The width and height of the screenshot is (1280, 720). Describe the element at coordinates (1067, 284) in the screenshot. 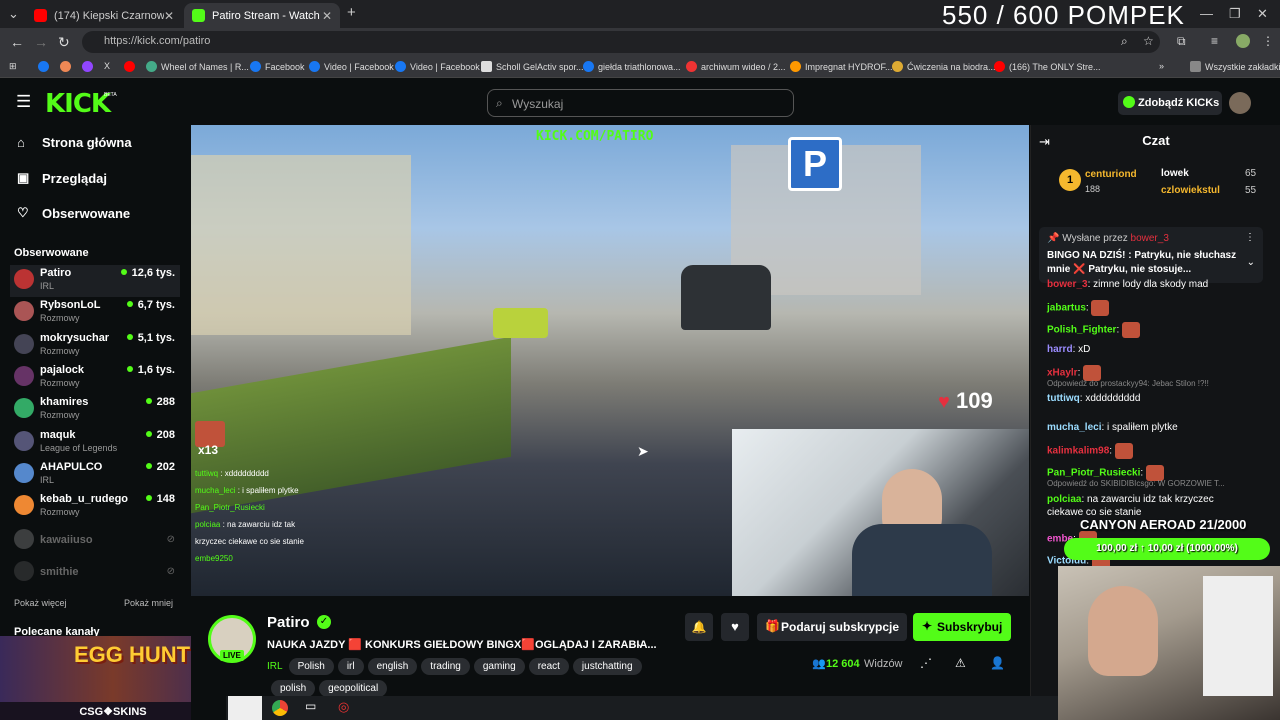

I see `chat-username: bower_3` at that location.